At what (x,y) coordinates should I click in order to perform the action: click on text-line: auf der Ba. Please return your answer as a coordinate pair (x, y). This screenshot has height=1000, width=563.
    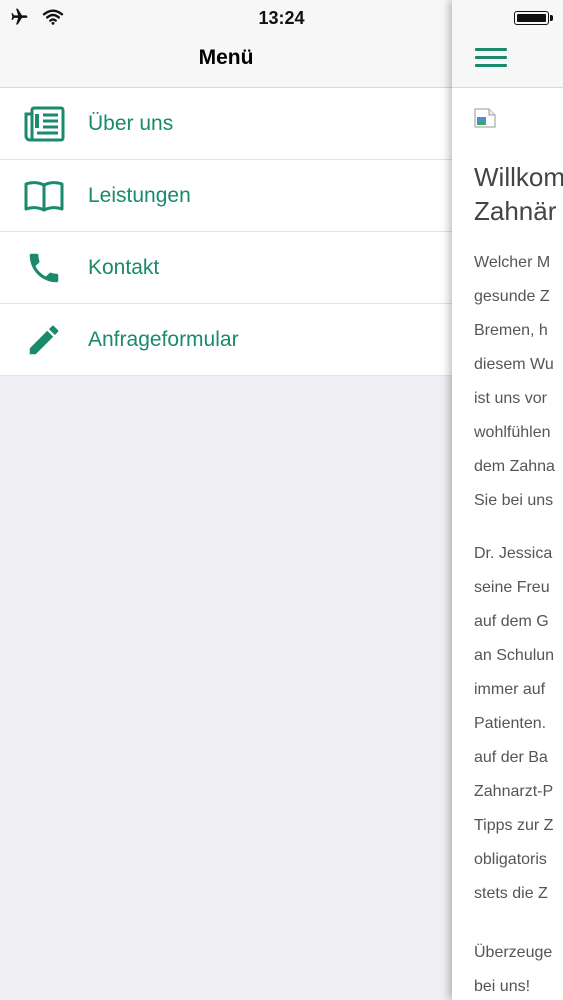
    Looking at the image, I should click on (511, 757).